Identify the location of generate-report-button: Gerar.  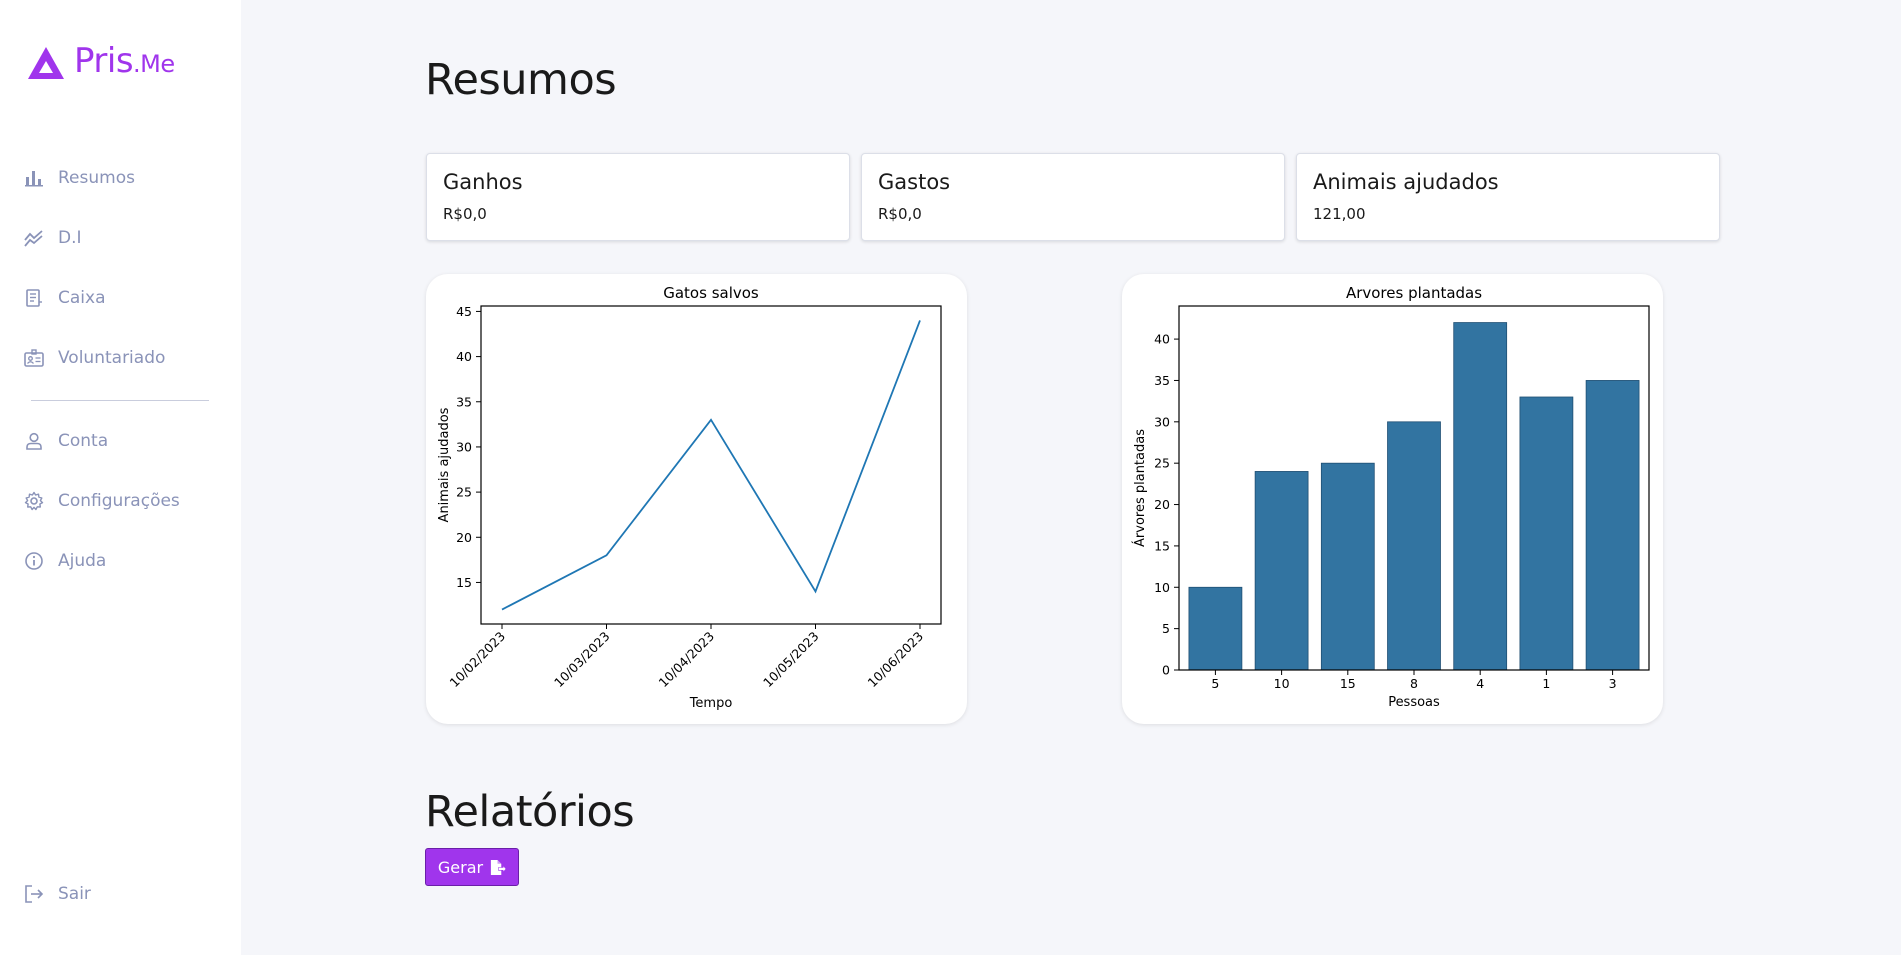
(472, 867).